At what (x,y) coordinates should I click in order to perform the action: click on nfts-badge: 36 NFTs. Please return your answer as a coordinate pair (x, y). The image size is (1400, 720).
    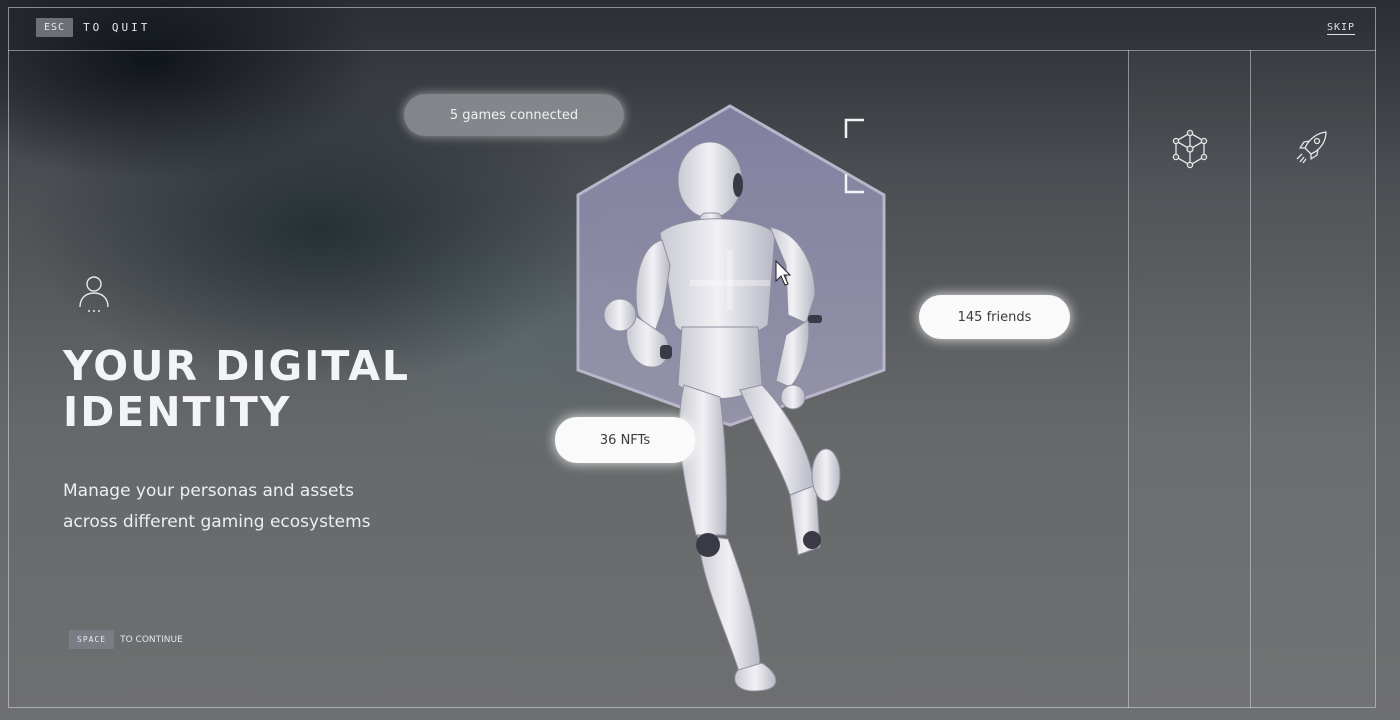
    Looking at the image, I should click on (625, 440).